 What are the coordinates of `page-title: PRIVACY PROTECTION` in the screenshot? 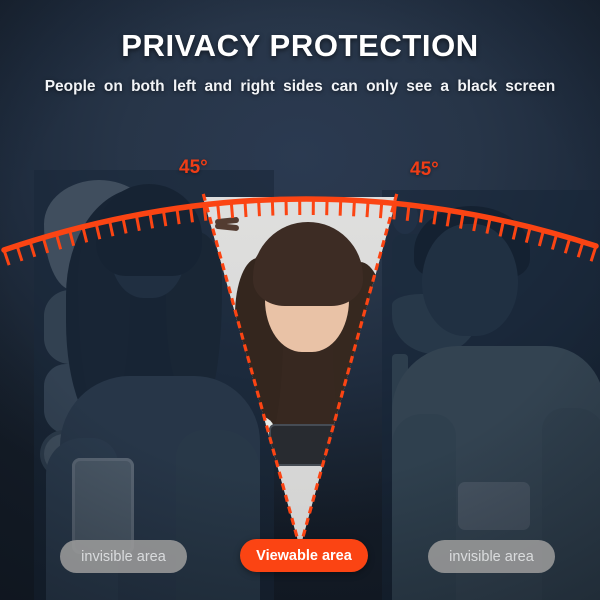 It's located at (300, 45).